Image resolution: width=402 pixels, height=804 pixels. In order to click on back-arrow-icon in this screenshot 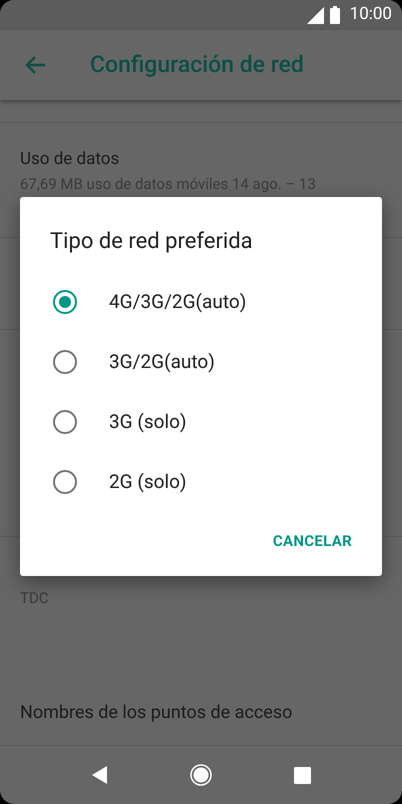, I will do `click(35, 65)`.